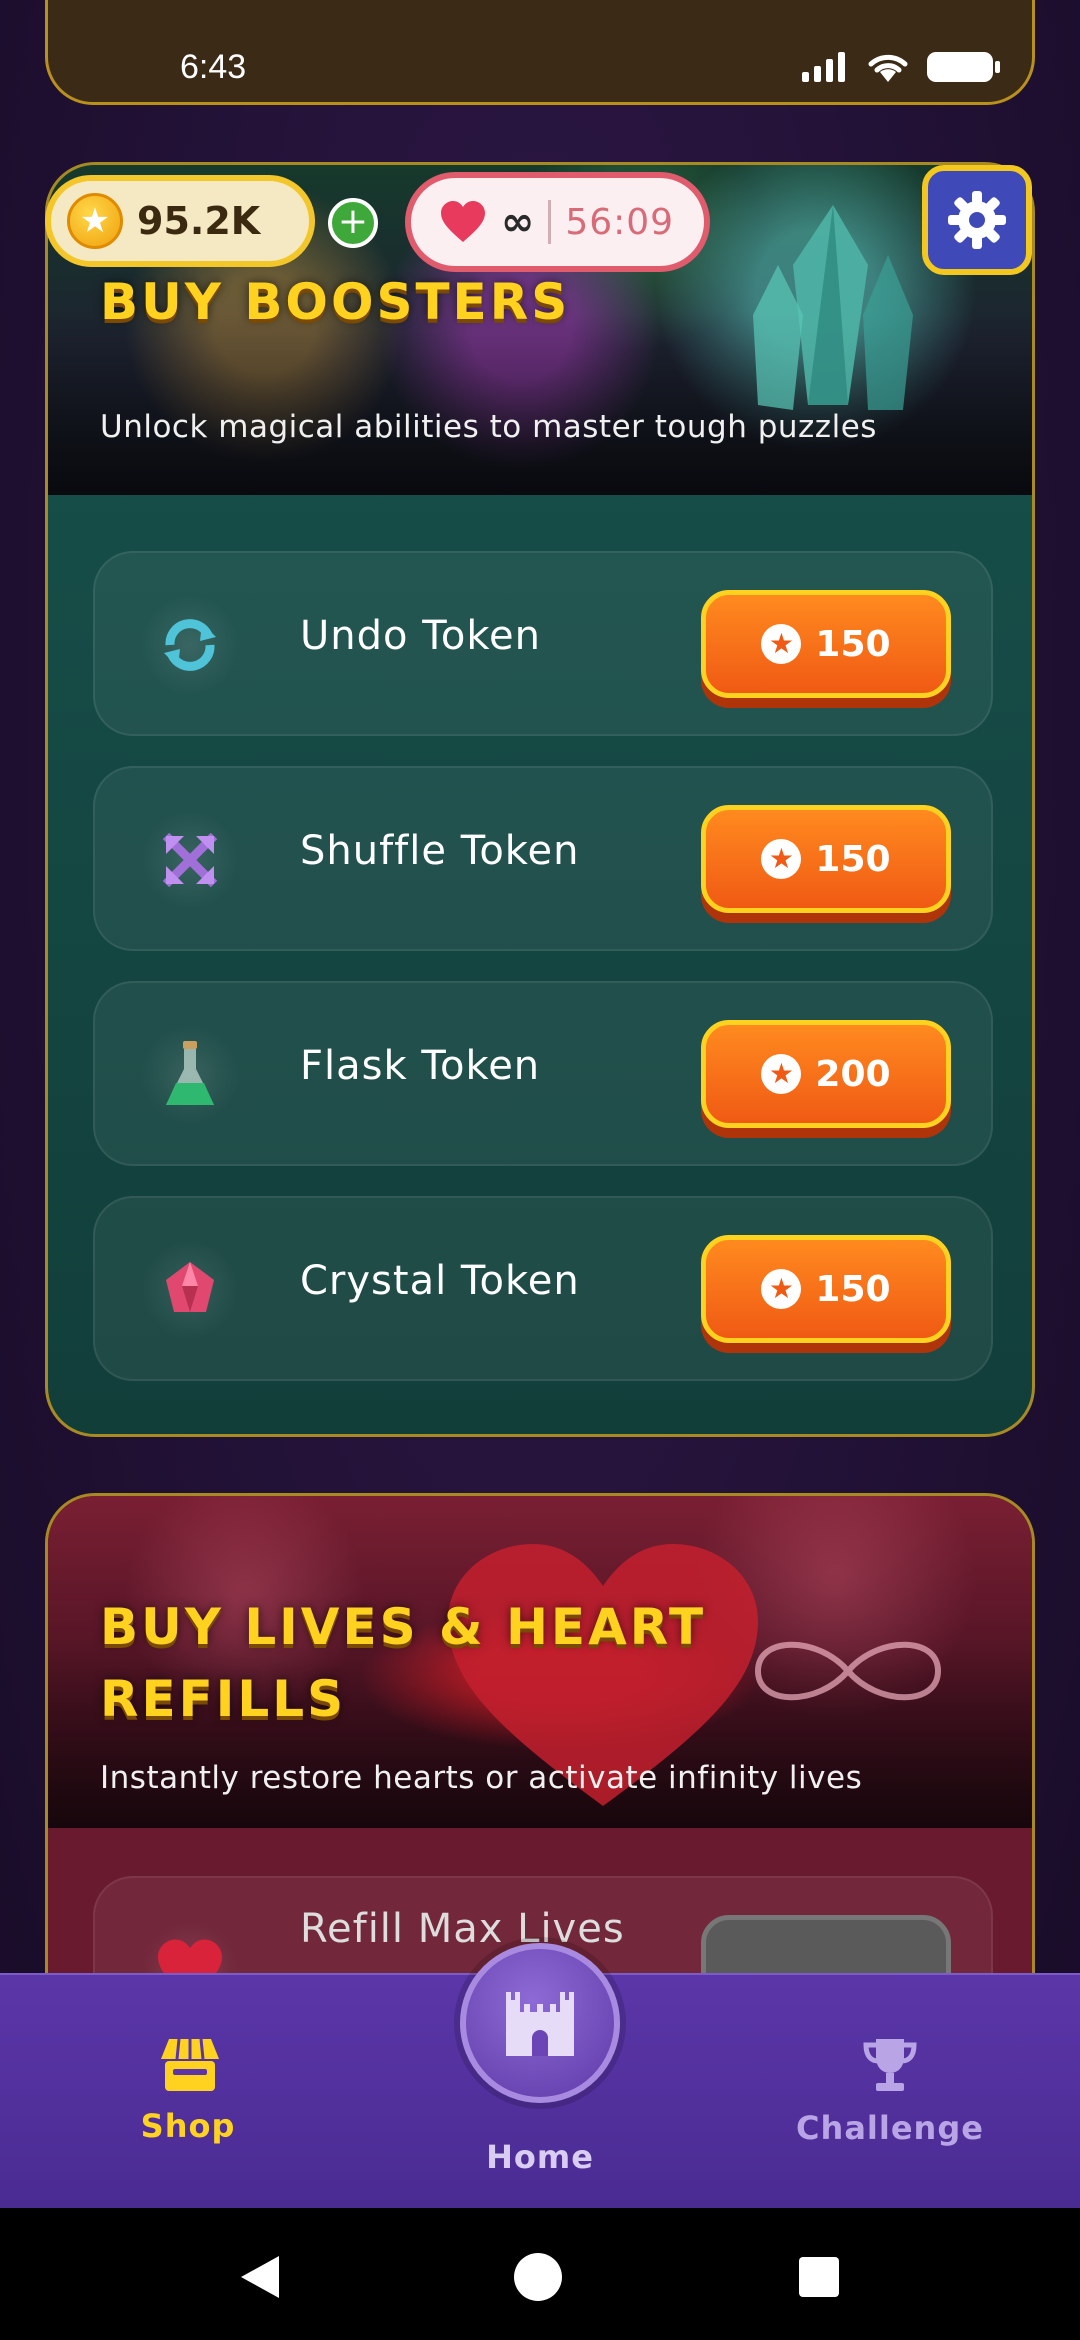 Image resolution: width=1080 pixels, height=2340 pixels. What do you see at coordinates (462, 1929) in the screenshot?
I see `item-label: Refill Max Lives` at bounding box center [462, 1929].